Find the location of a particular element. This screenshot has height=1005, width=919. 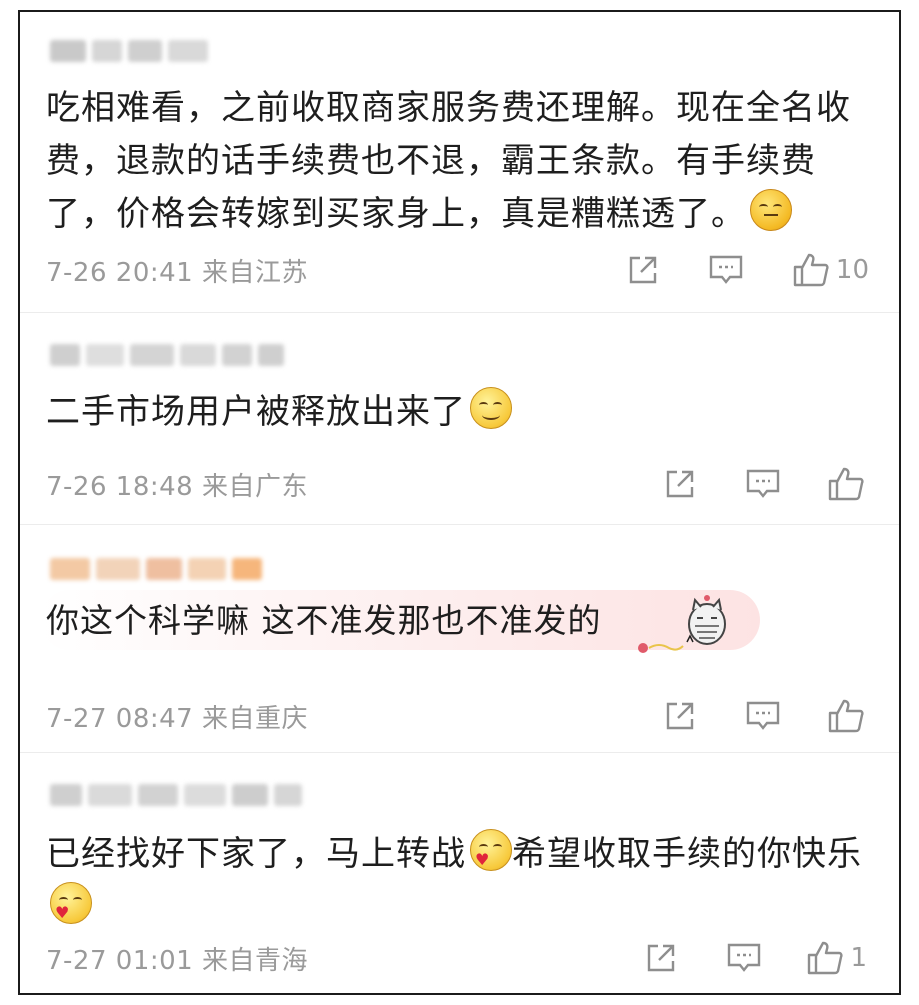

comment-time: 7-27 08:47 来自重庆 is located at coordinates (177, 718).